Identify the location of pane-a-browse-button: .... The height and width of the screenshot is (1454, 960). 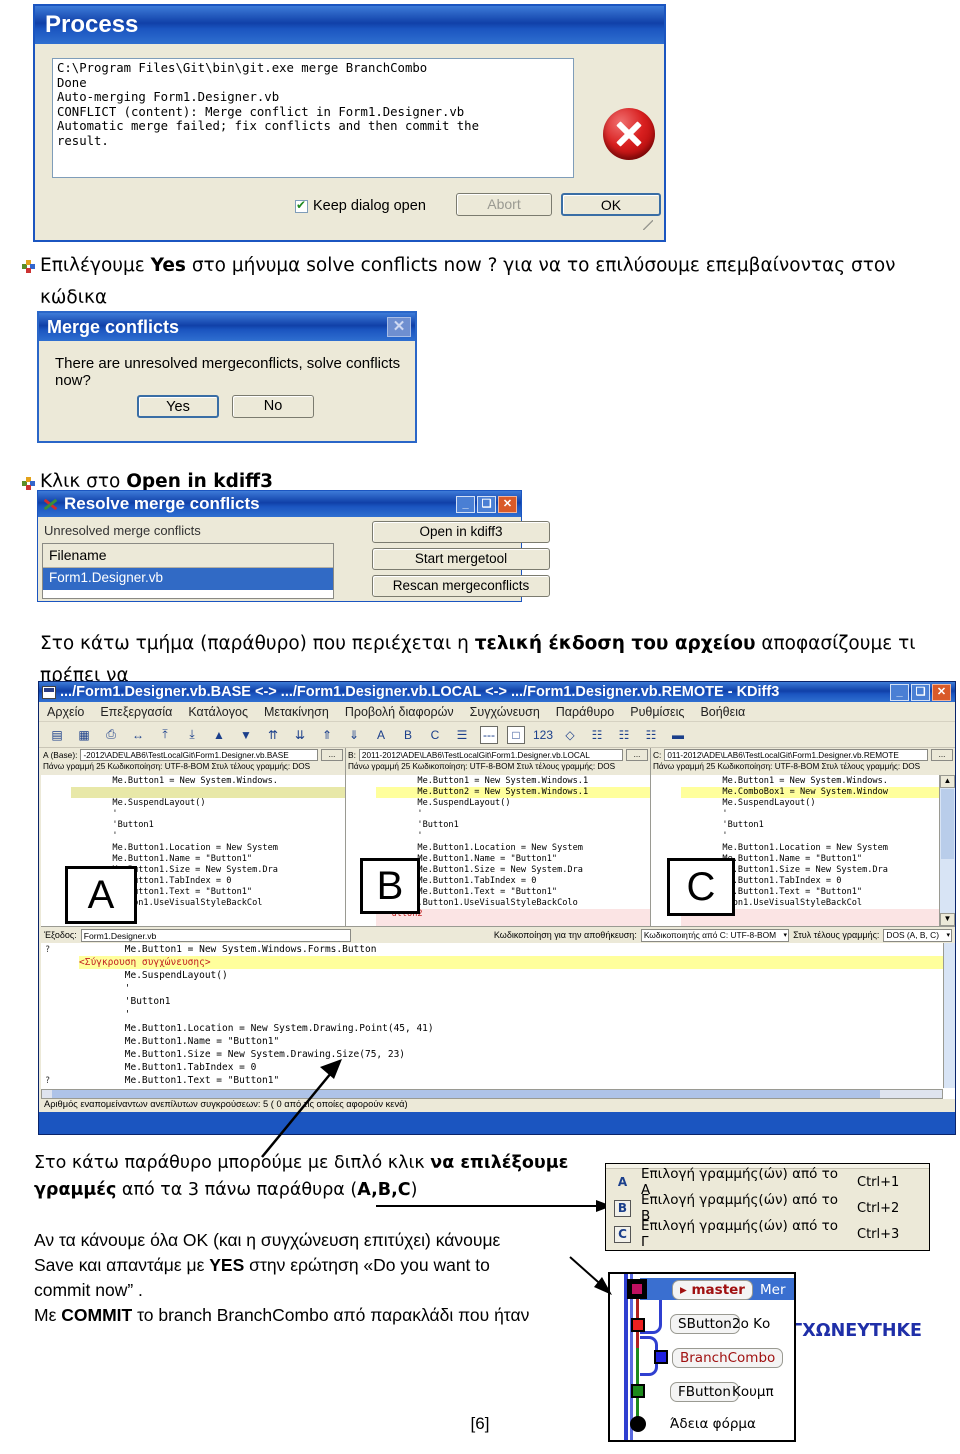
(332, 755).